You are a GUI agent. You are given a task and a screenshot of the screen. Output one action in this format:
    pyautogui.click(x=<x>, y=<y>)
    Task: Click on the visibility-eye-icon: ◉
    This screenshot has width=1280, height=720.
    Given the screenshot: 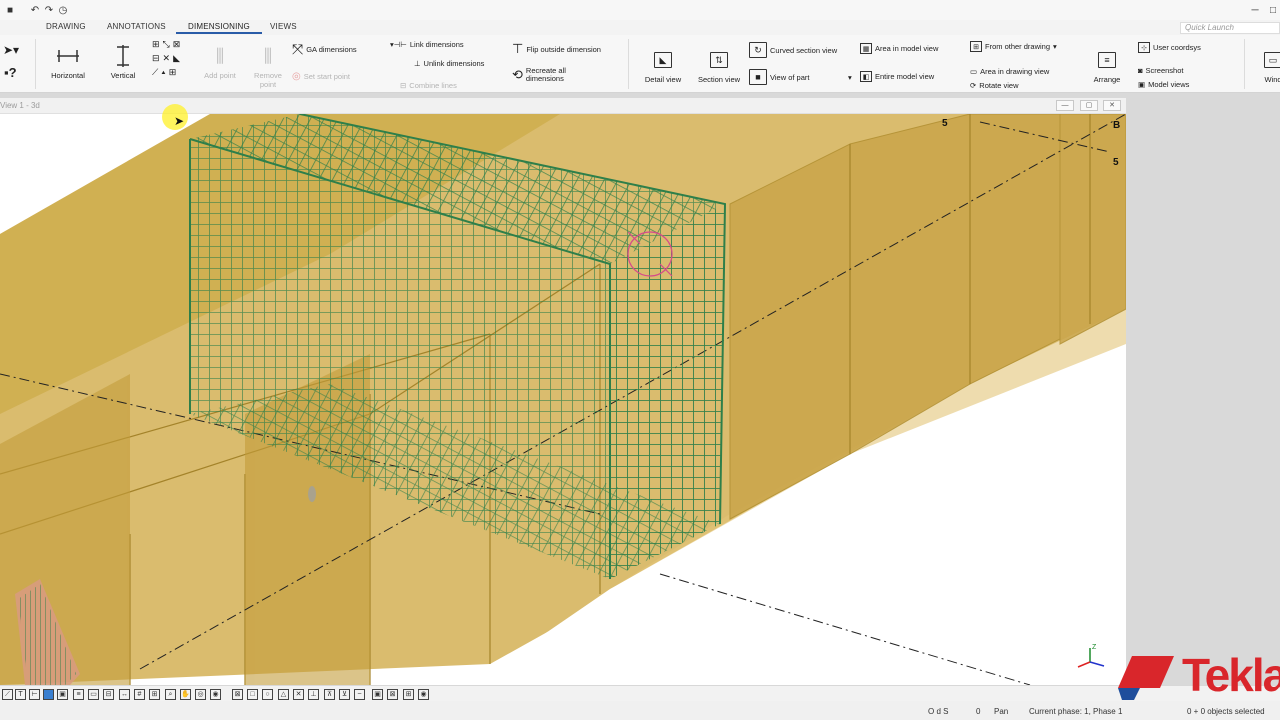 What is the action you would take?
    pyautogui.click(x=423, y=694)
    